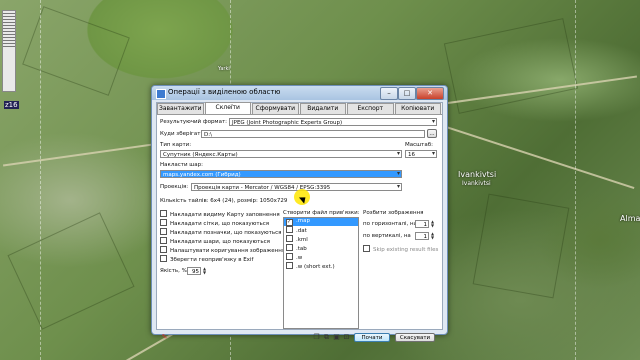  I want to click on result-format-label: Результуючий формат:, so click(194, 122).